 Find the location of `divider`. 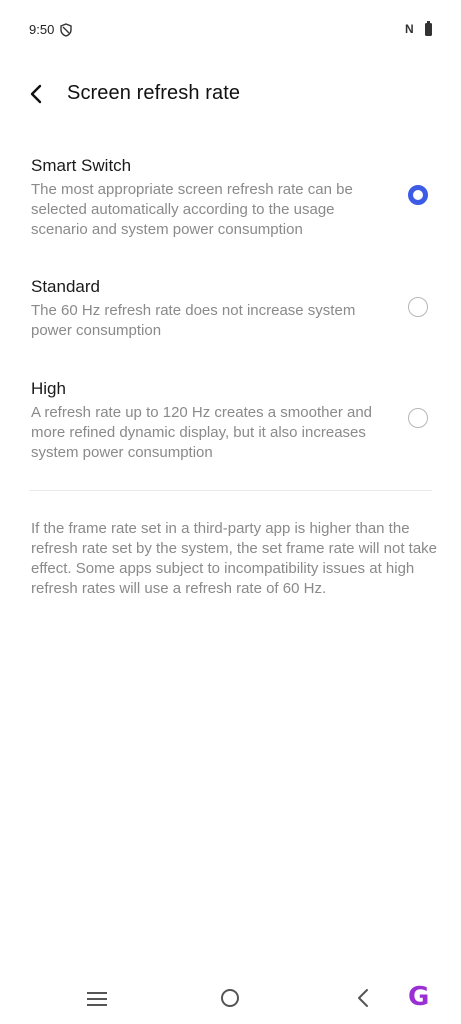

divider is located at coordinates (230, 490).